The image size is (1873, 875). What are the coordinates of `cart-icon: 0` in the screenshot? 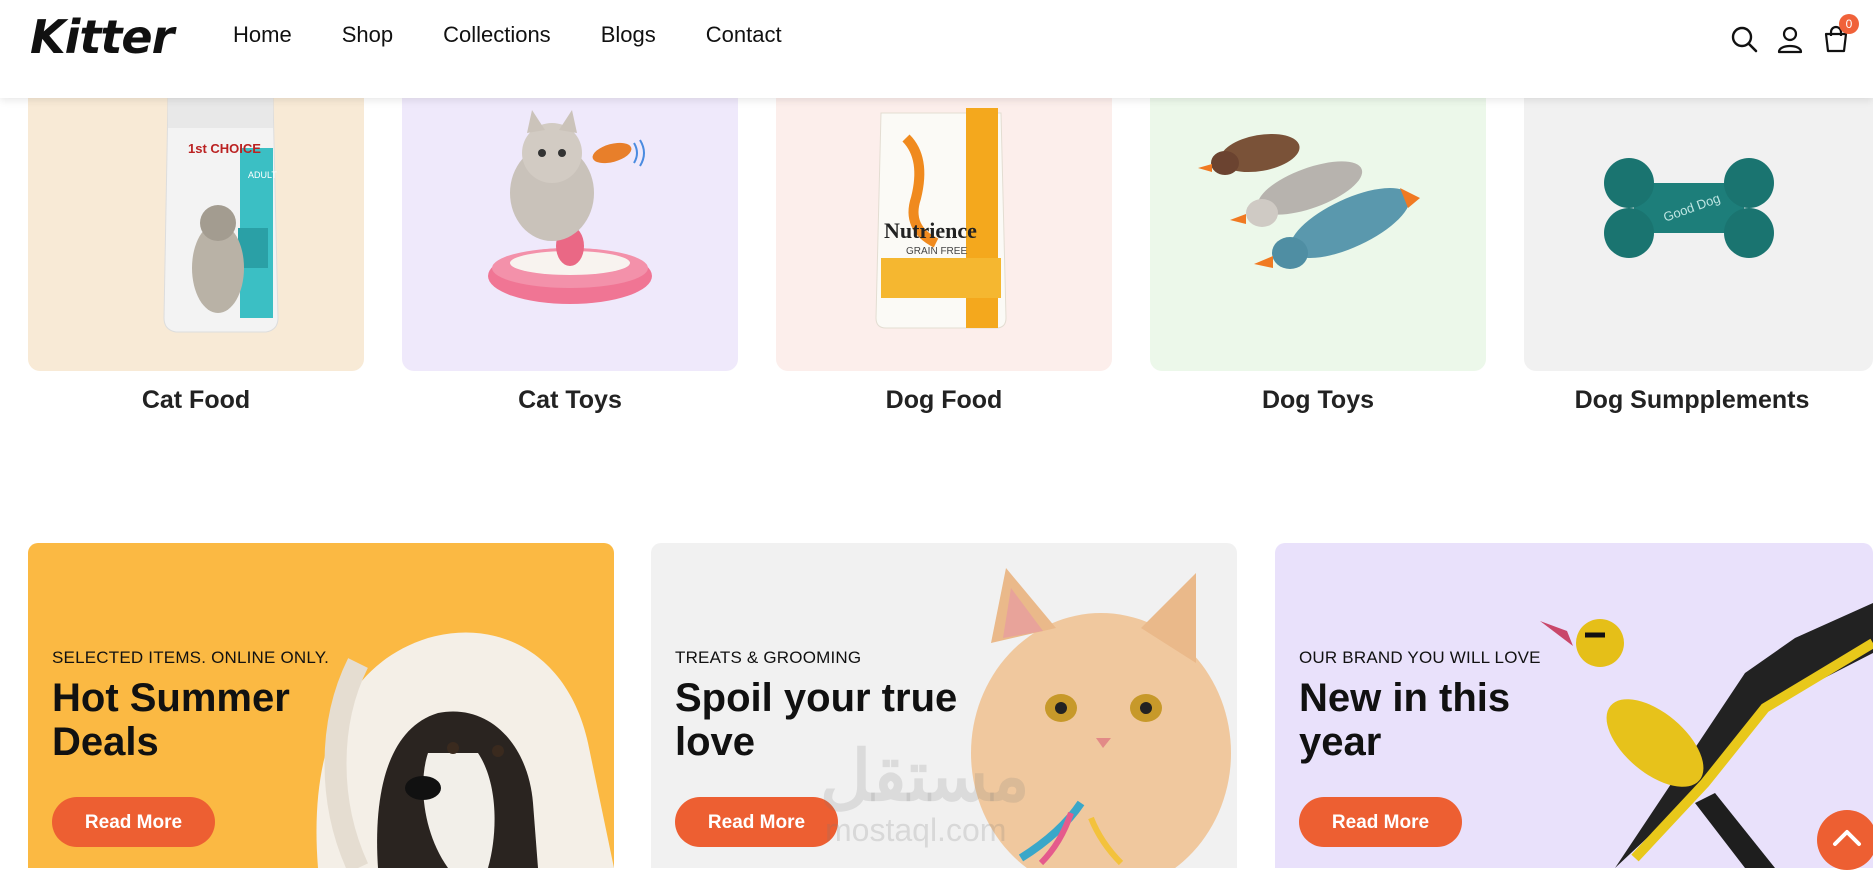 It's located at (1840, 34).